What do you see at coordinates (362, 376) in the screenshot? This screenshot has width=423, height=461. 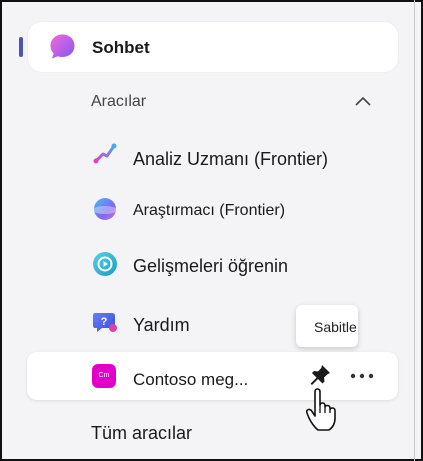 I see `more-options-icon` at bounding box center [362, 376].